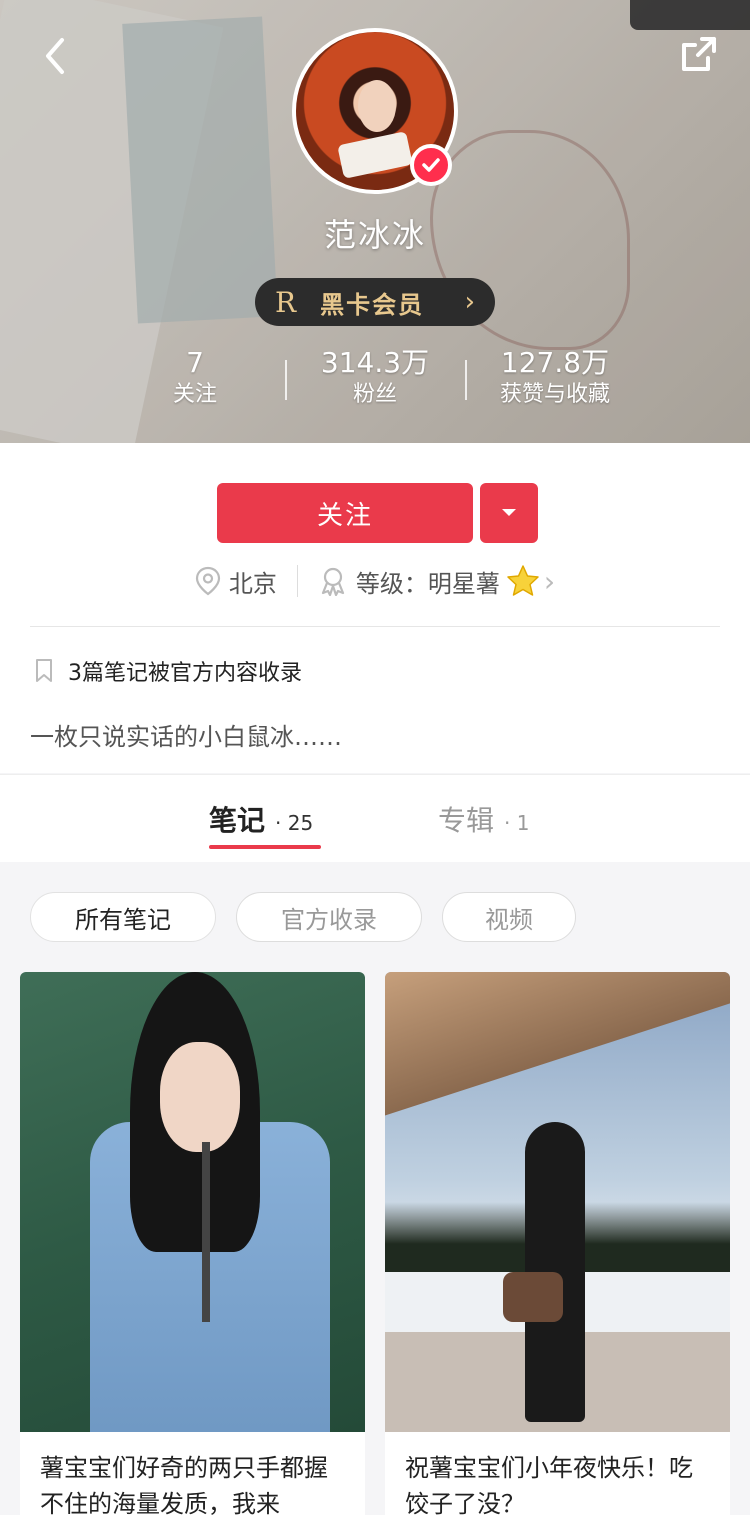 Image resolution: width=750 pixels, height=1515 pixels. What do you see at coordinates (427, 583) in the screenshot?
I see `level-text: 等级：明星薯` at bounding box center [427, 583].